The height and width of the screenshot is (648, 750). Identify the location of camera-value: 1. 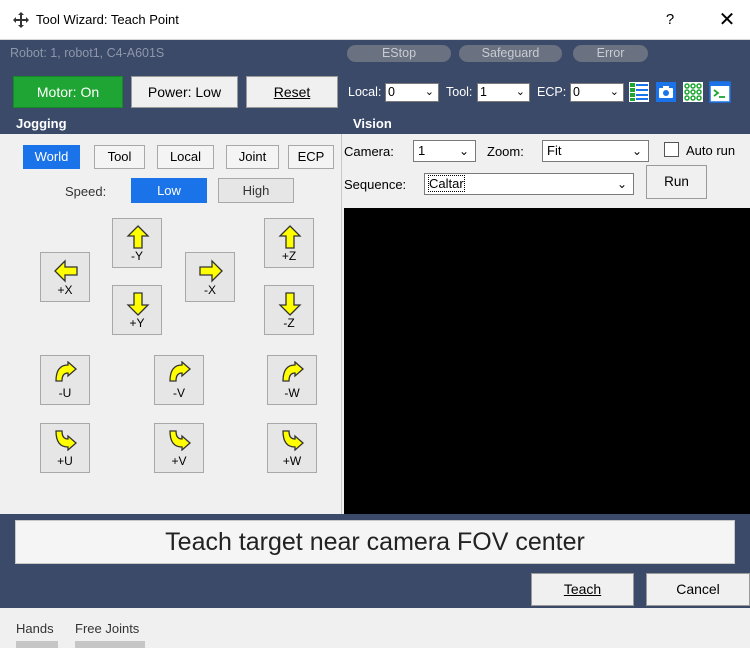
(422, 150).